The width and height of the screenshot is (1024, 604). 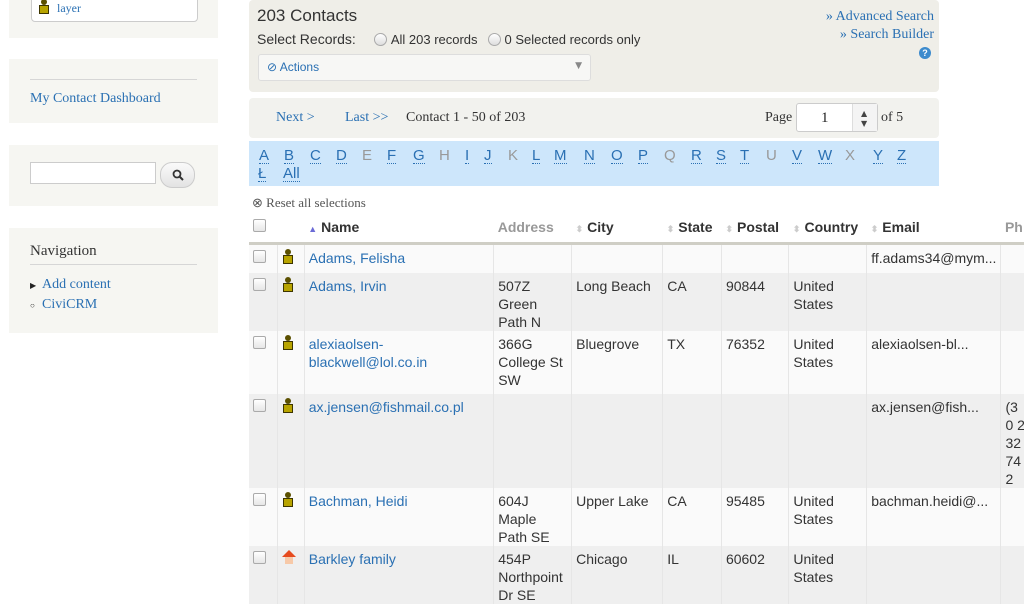 I want to click on contact-name-link: Adams, Felisha, so click(x=357, y=258).